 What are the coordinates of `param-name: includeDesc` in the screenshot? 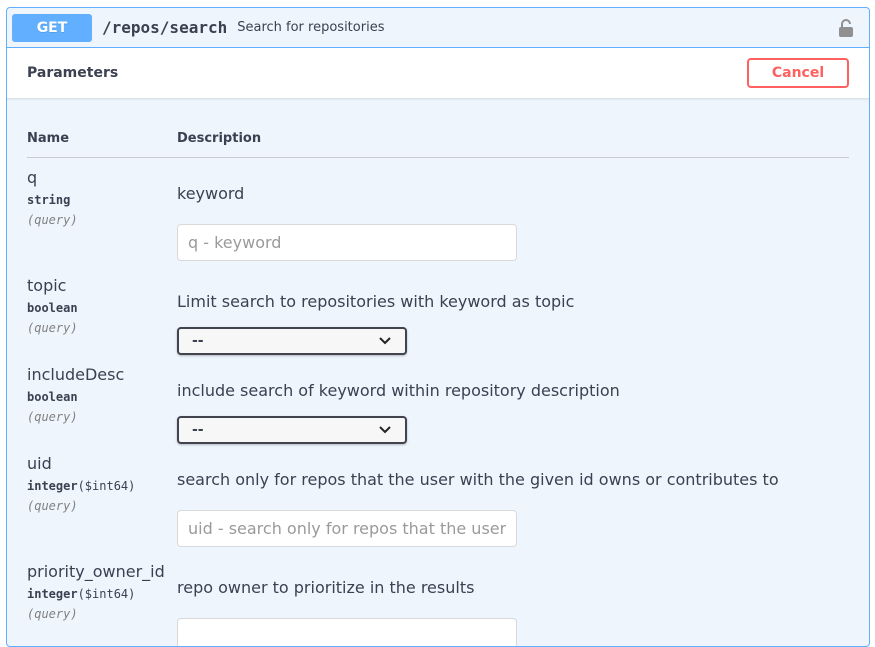 It's located at (76, 374).